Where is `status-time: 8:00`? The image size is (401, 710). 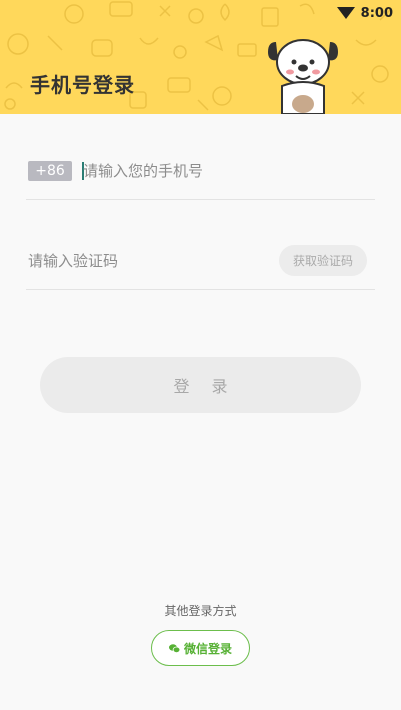 status-time: 8:00 is located at coordinates (376, 13).